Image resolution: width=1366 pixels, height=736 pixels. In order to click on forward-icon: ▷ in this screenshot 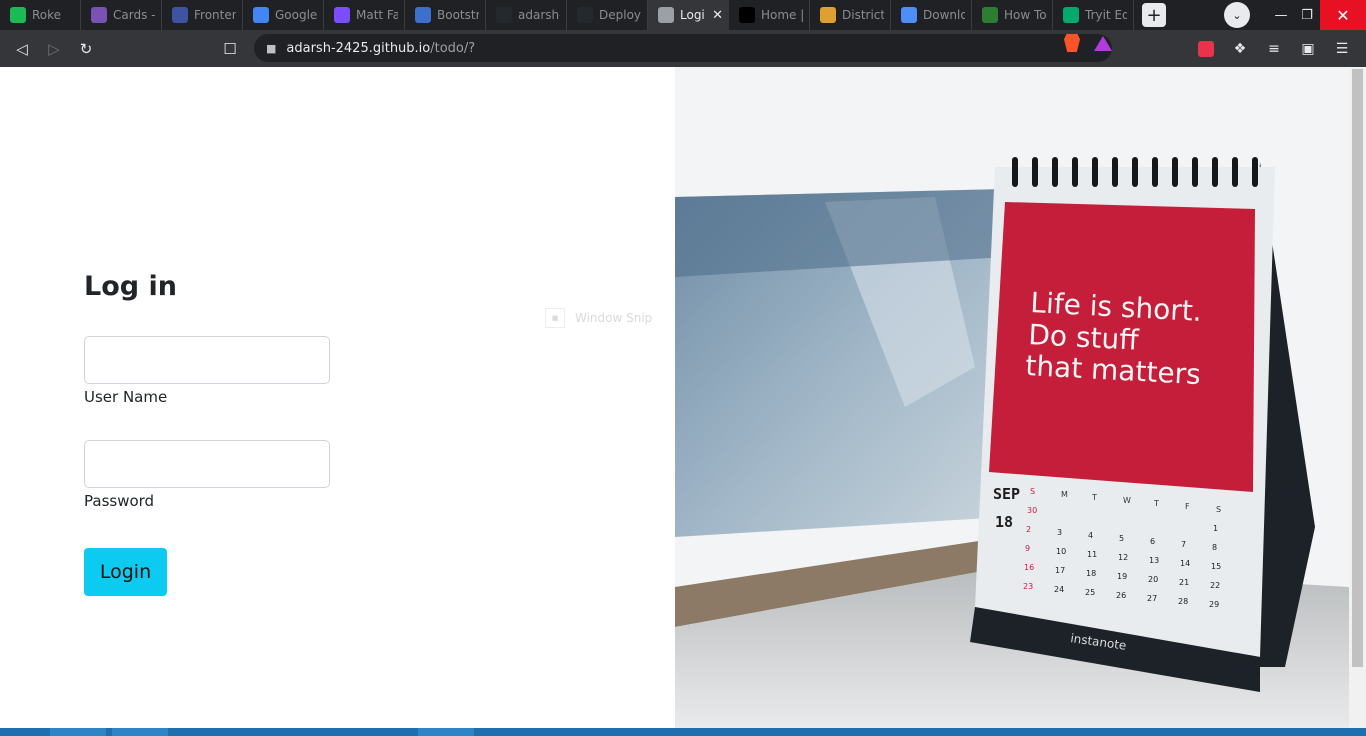, I will do `click(54, 49)`.